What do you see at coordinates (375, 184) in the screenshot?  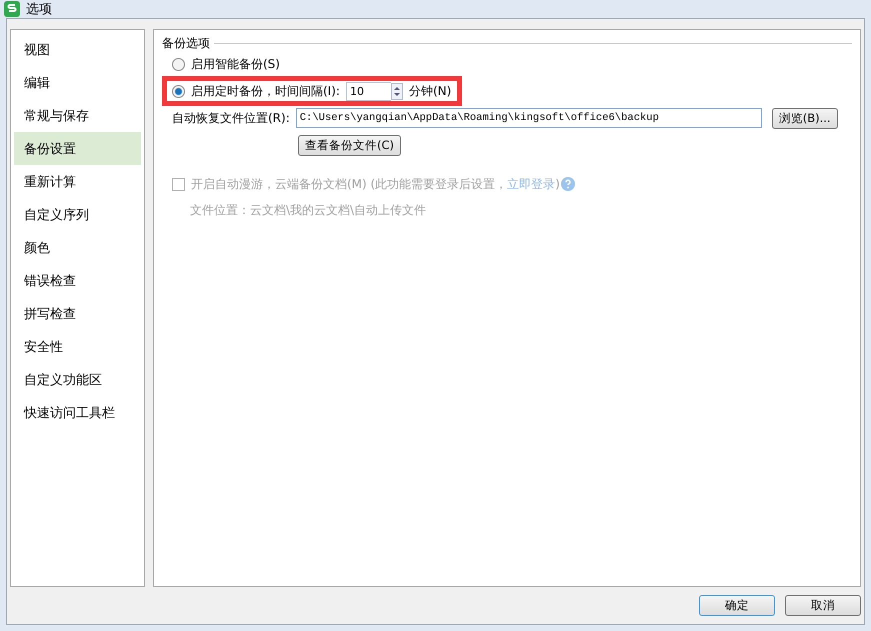 I see `cloud-option-label: 开启自动漫游，云端备份文档(M) (此功能需要登录后设置，立即登录)` at bounding box center [375, 184].